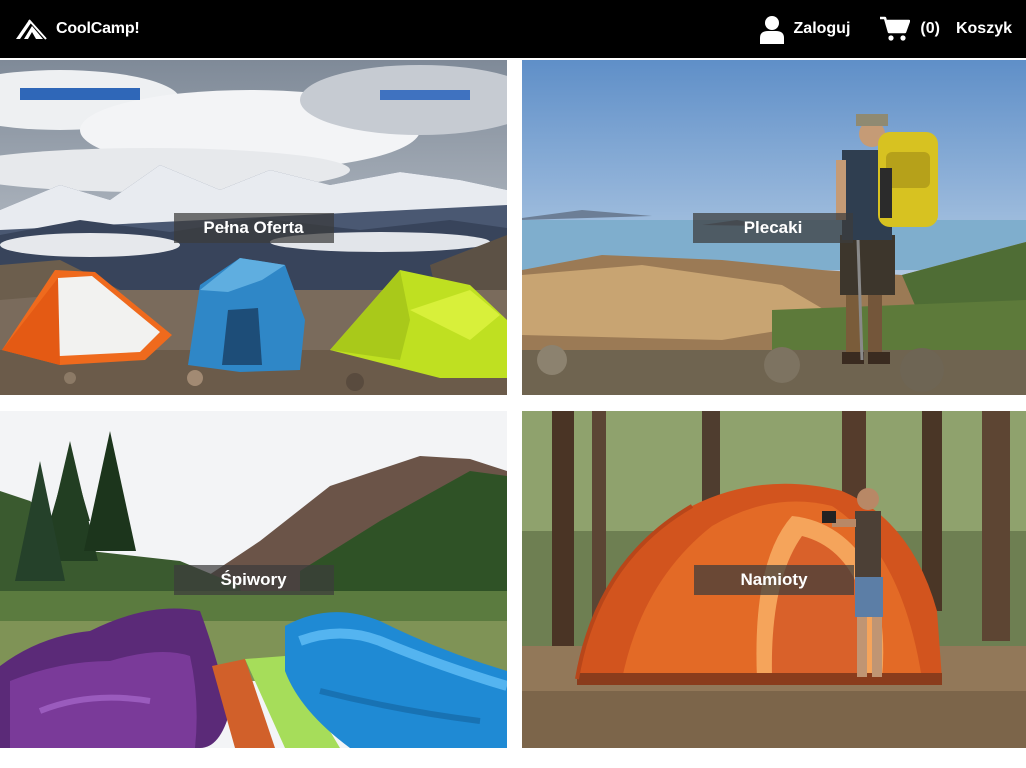  I want to click on tent-logo-icon, so click(31, 29).